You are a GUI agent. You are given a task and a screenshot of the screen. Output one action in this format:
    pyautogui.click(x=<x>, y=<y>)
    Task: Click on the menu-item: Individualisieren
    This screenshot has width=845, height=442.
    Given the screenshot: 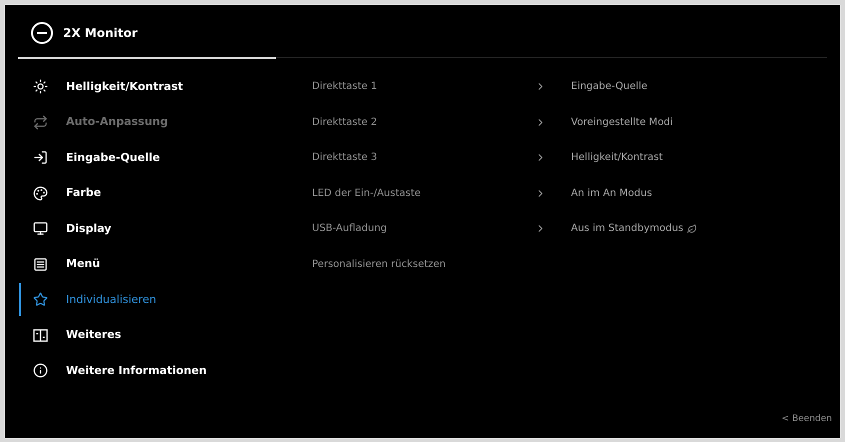 What is the action you would take?
    pyautogui.click(x=111, y=300)
    